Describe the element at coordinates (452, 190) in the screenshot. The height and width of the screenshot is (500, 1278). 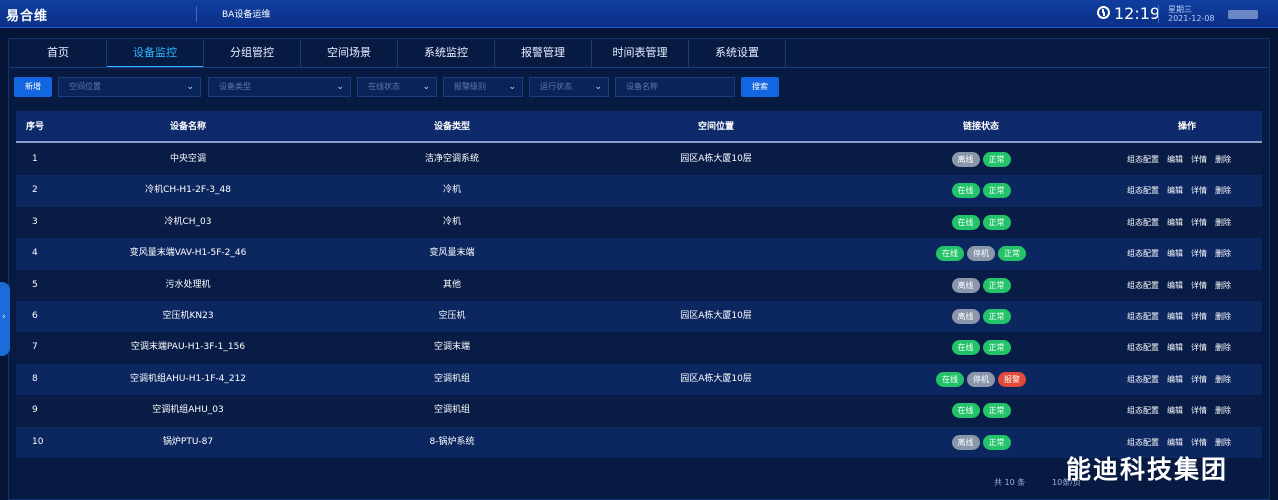
I see `device-type: 冷机` at that location.